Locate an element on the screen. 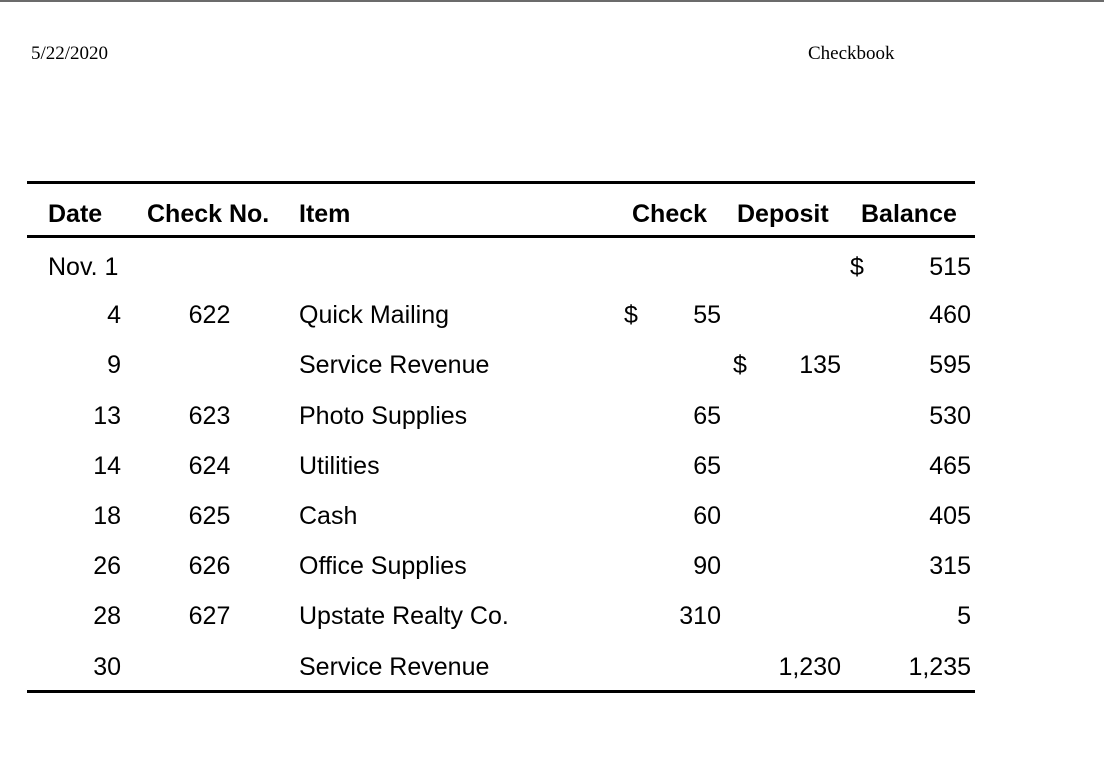  table-row: 18 625 Cash 60 405 is located at coordinates (501, 514).